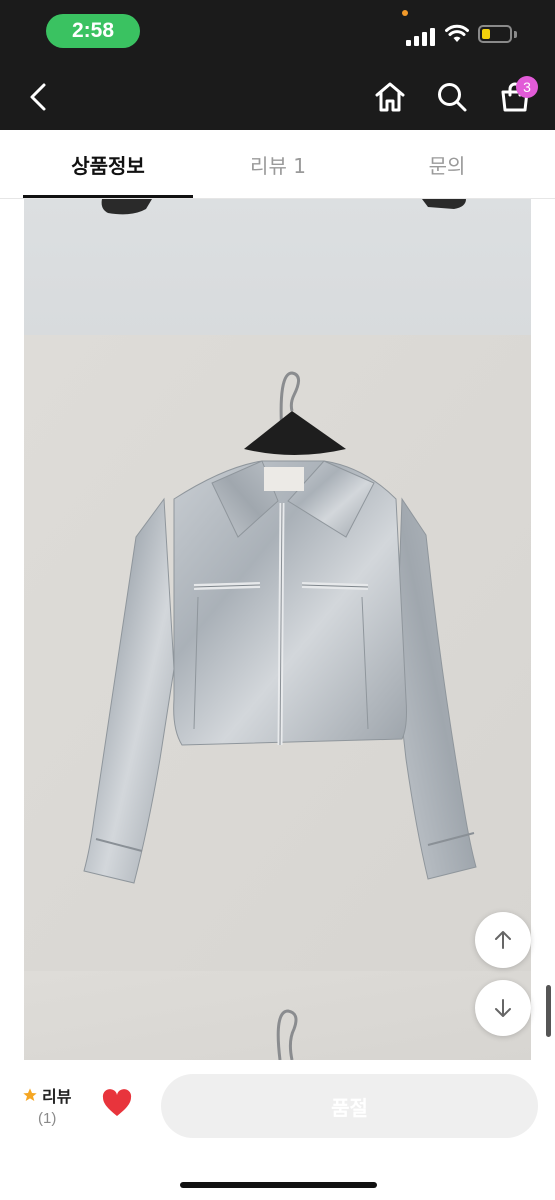 This screenshot has height=1200, width=555. Describe the element at coordinates (548, 1011) in the screenshot. I see `scrollbar` at that location.